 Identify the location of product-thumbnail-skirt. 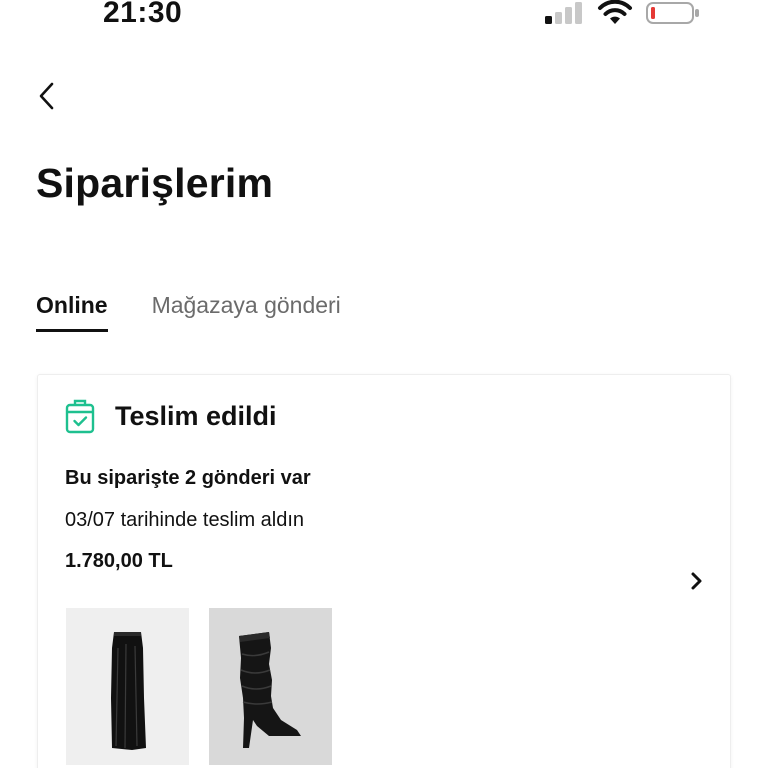
(127, 686).